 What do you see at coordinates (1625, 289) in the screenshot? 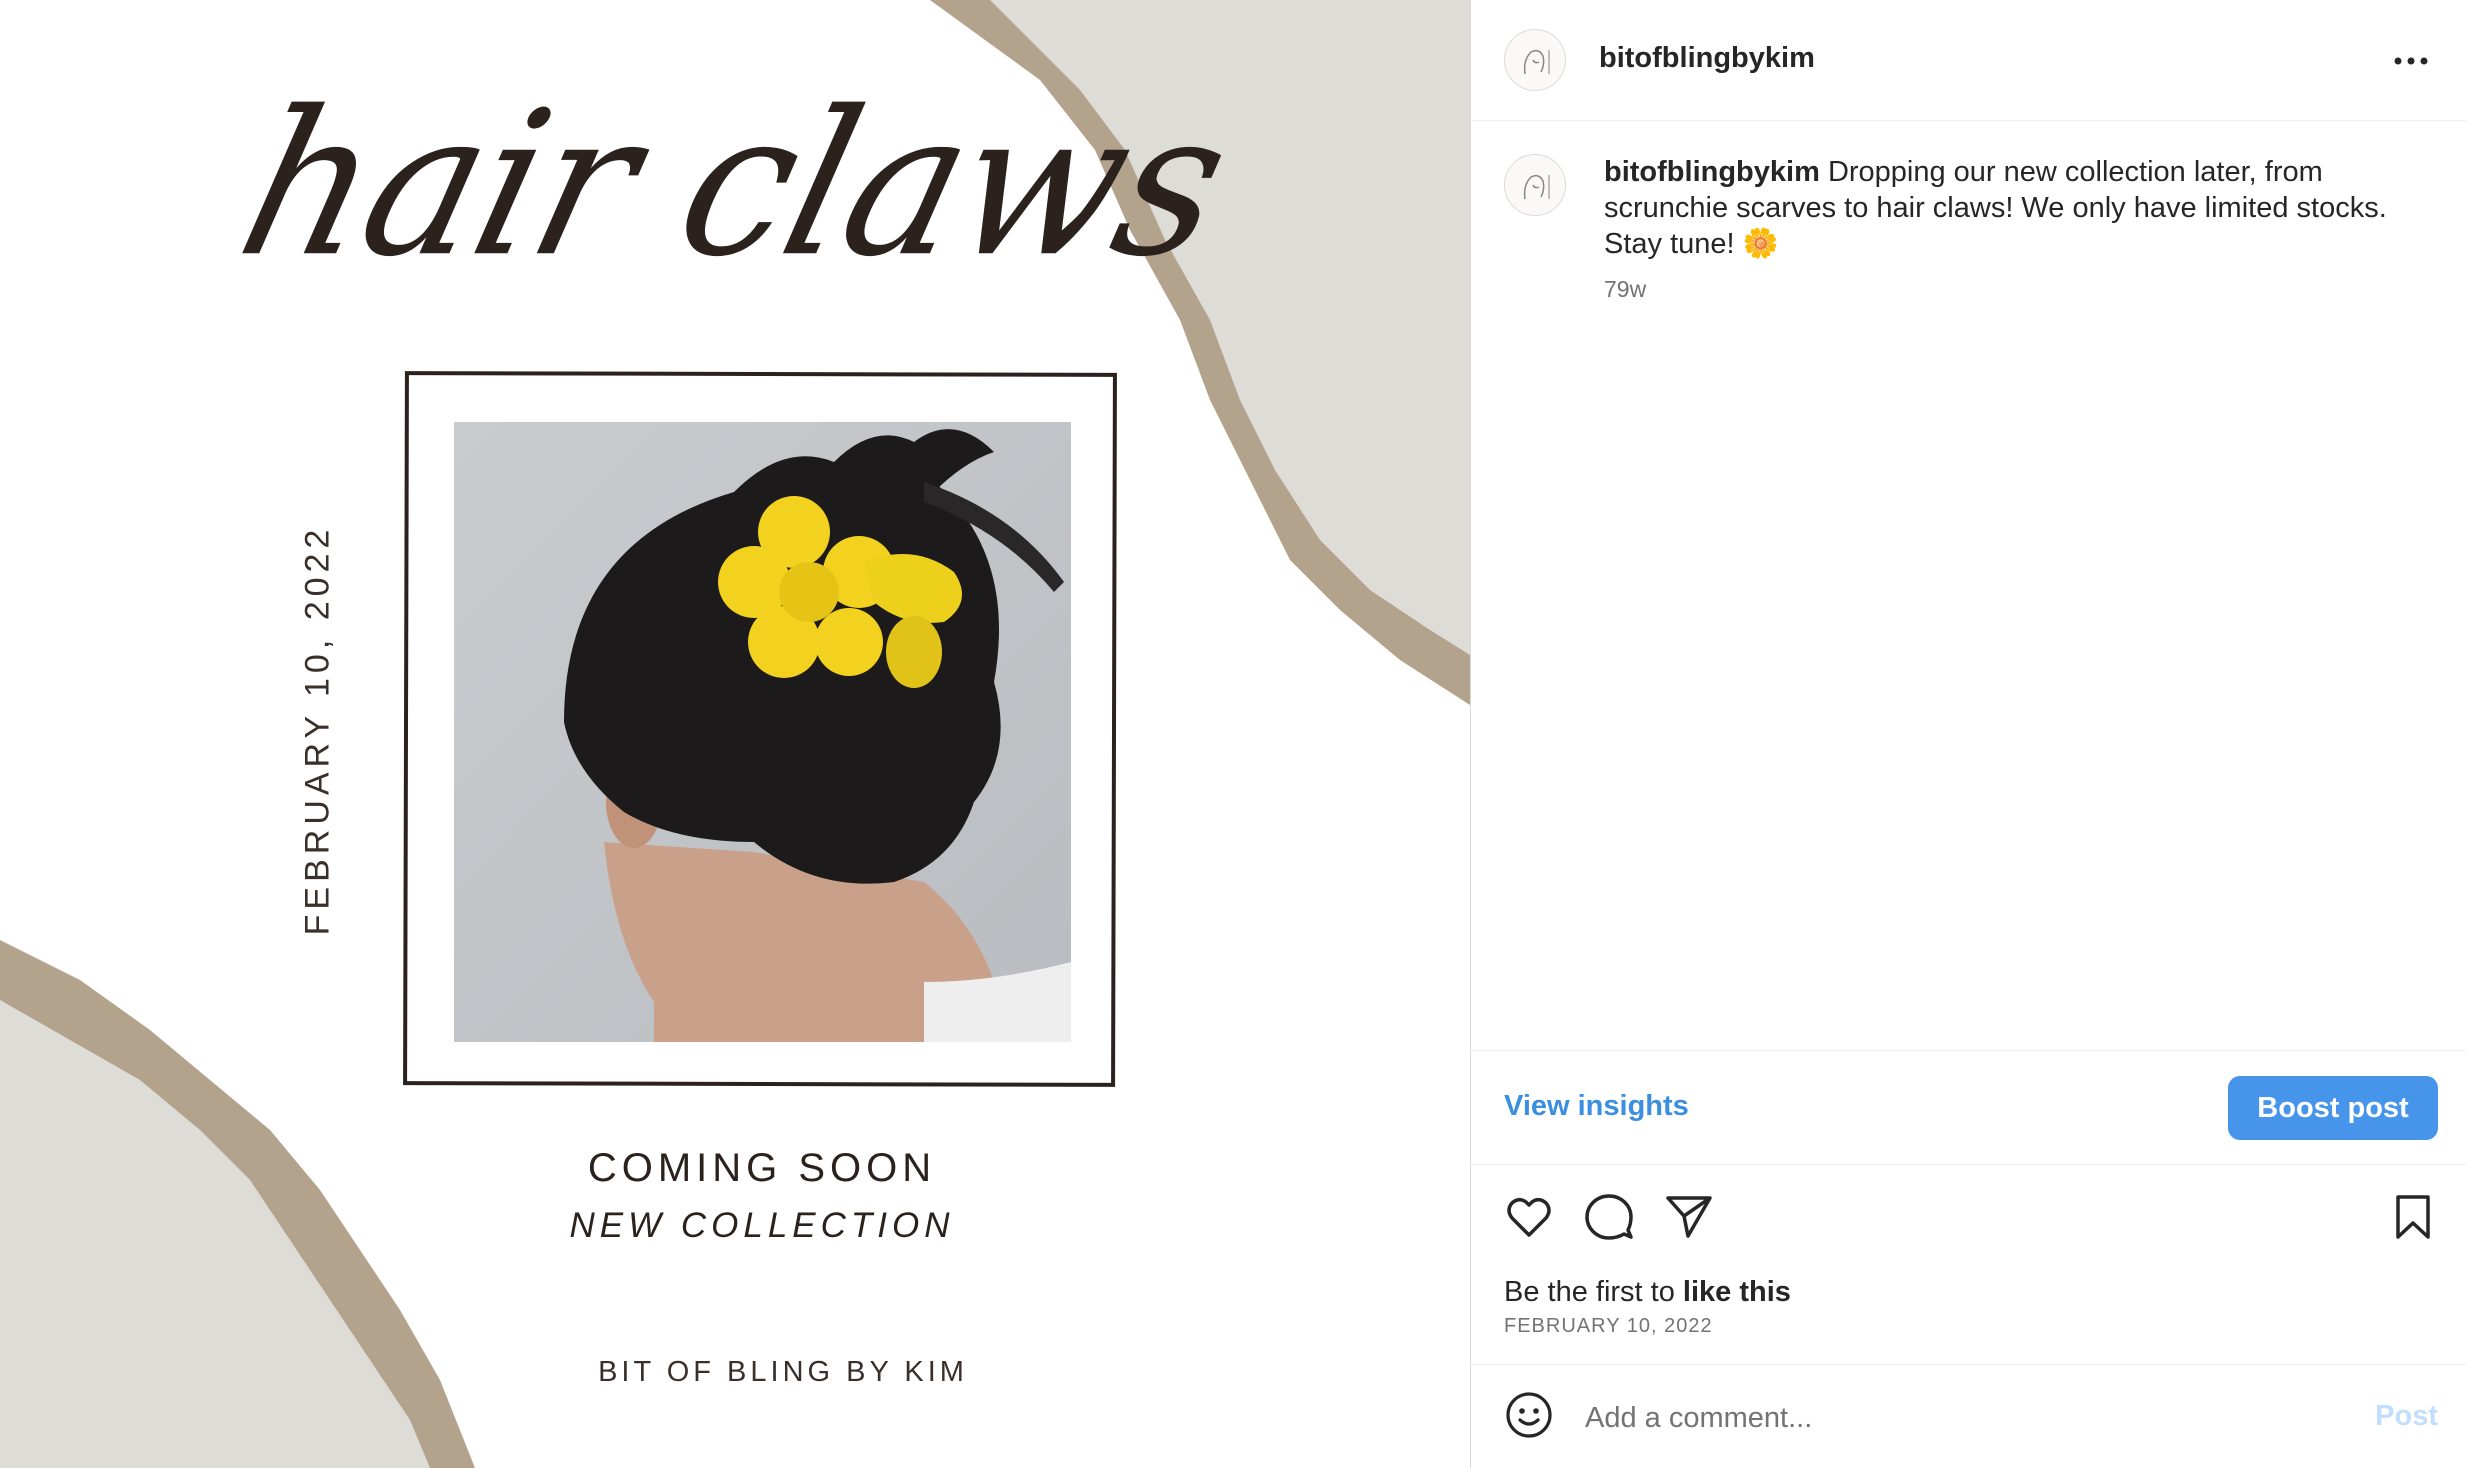
I see `caption-age: 79w` at bounding box center [1625, 289].